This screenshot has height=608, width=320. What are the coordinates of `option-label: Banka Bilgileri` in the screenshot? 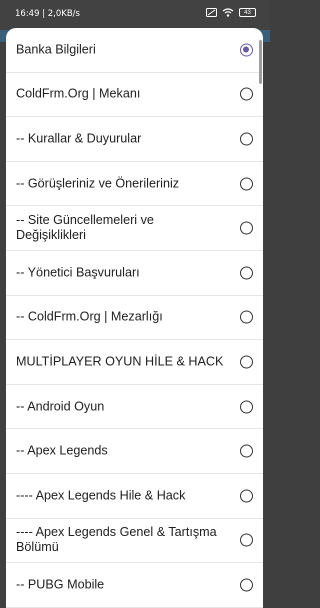 It's located at (56, 49).